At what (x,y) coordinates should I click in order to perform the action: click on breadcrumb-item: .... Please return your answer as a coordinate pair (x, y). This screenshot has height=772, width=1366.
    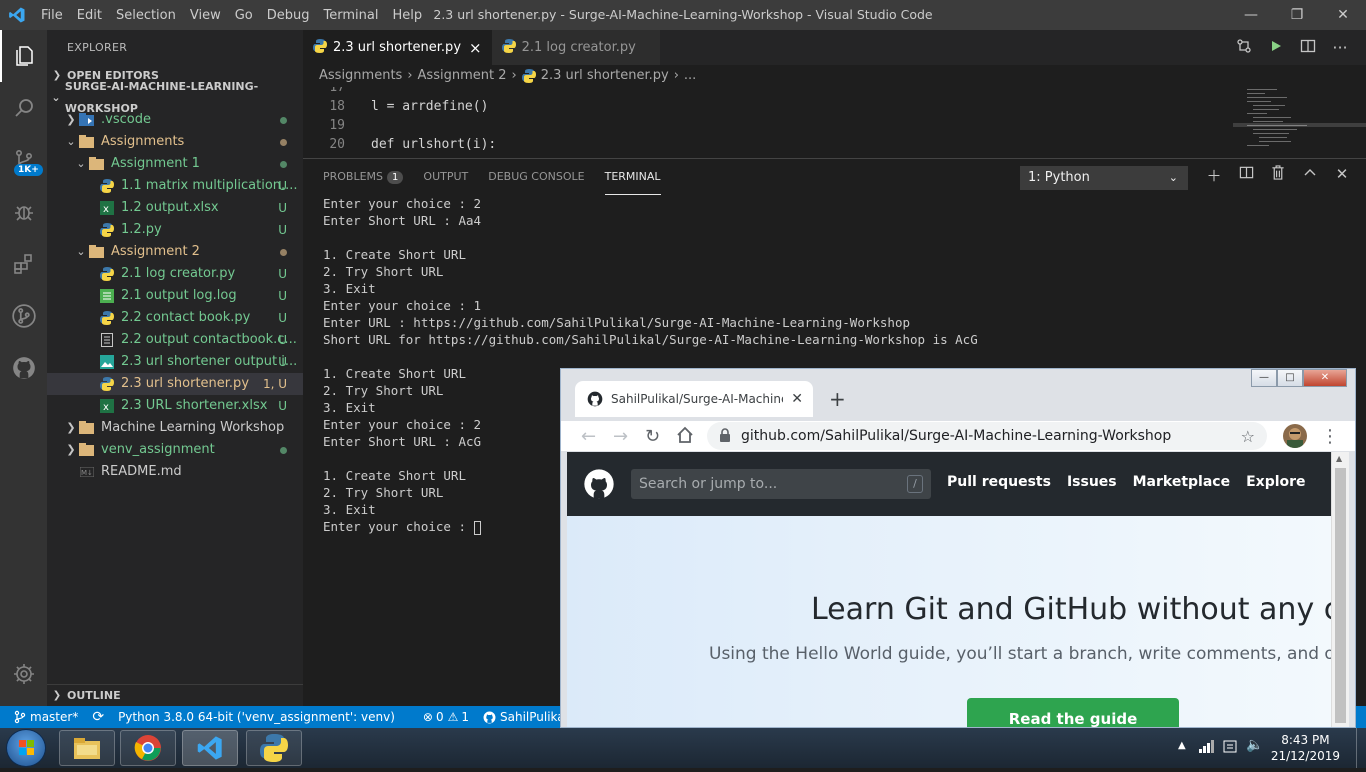
    Looking at the image, I should click on (690, 76).